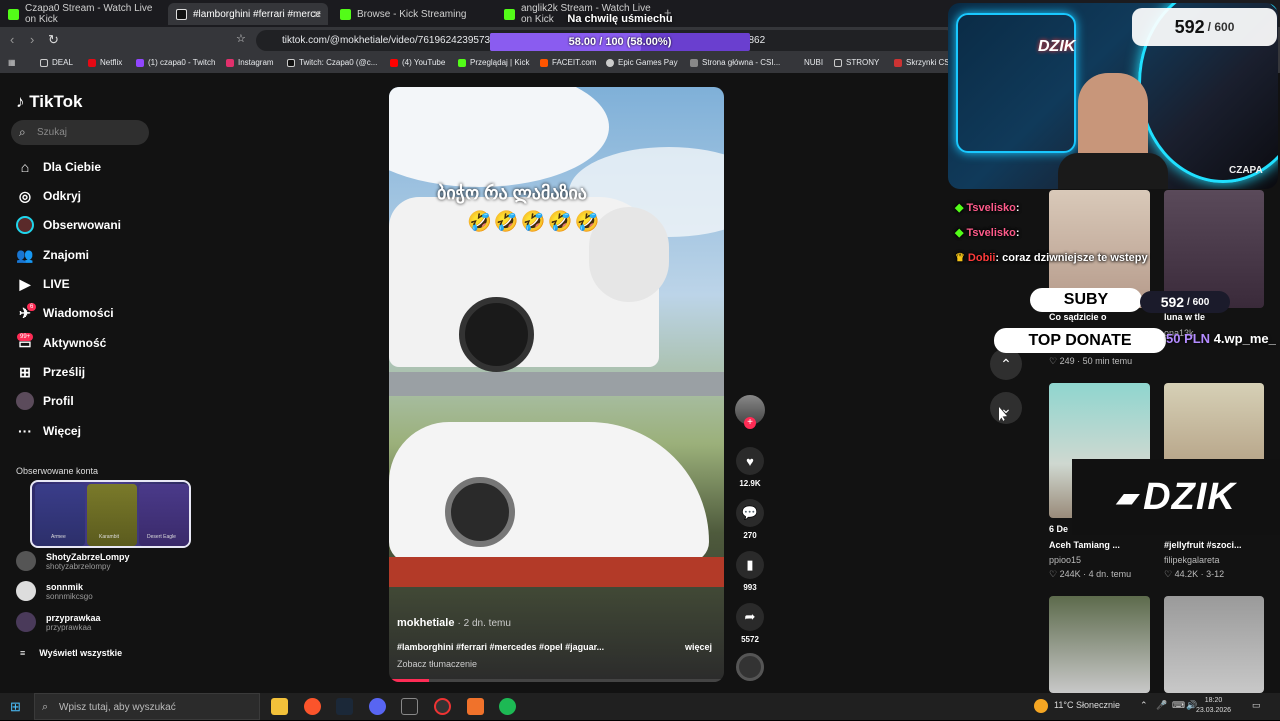  I want to click on suv-wheel, so click(496, 334).